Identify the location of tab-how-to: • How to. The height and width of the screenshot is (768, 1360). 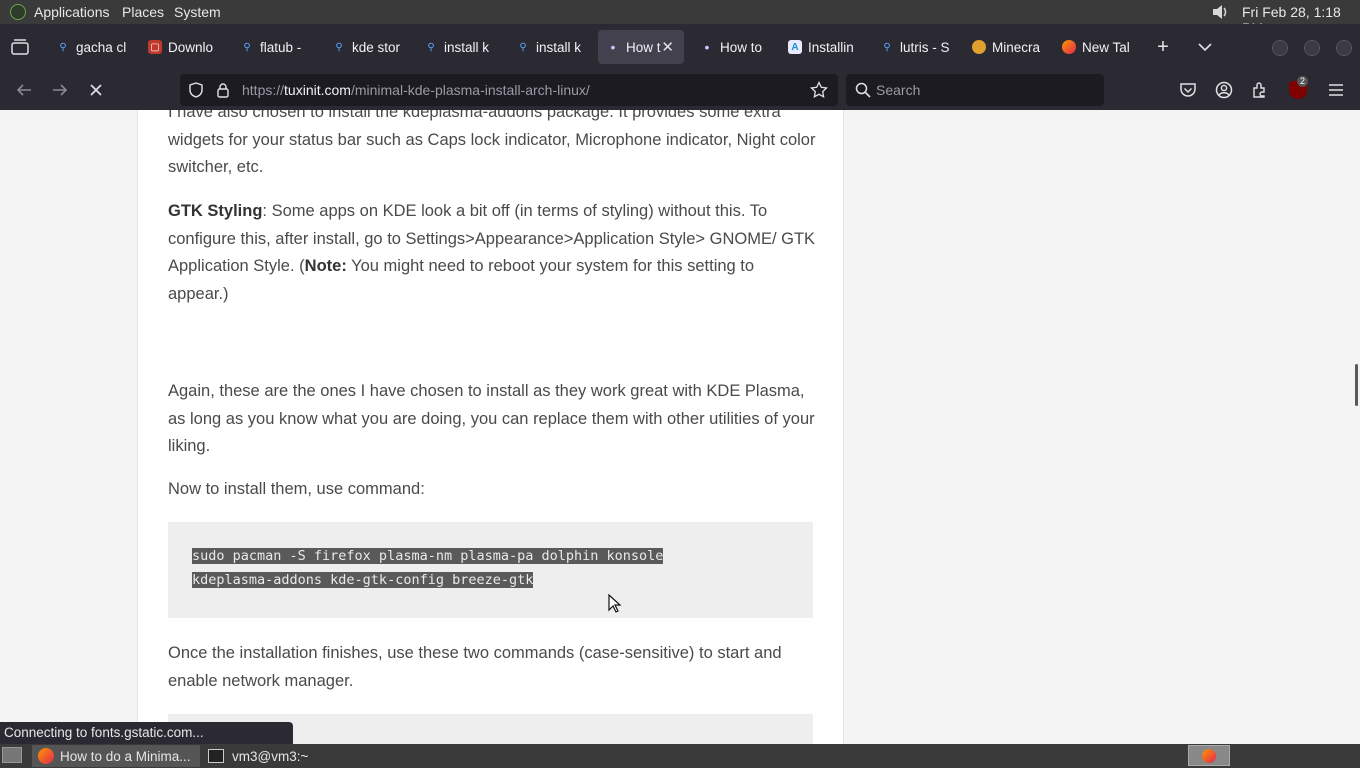
(734, 47).